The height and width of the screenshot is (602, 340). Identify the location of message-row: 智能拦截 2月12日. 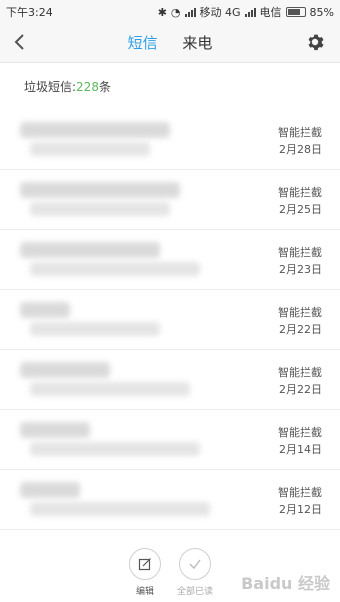
(170, 500).